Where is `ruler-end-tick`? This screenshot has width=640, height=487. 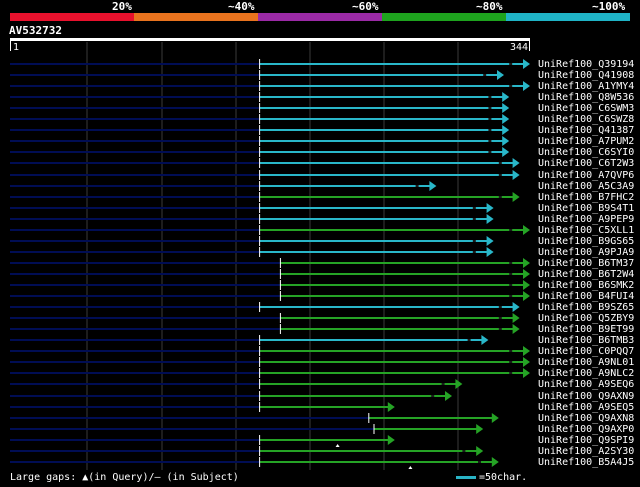
ruler-end-tick is located at coordinates (529, 46).